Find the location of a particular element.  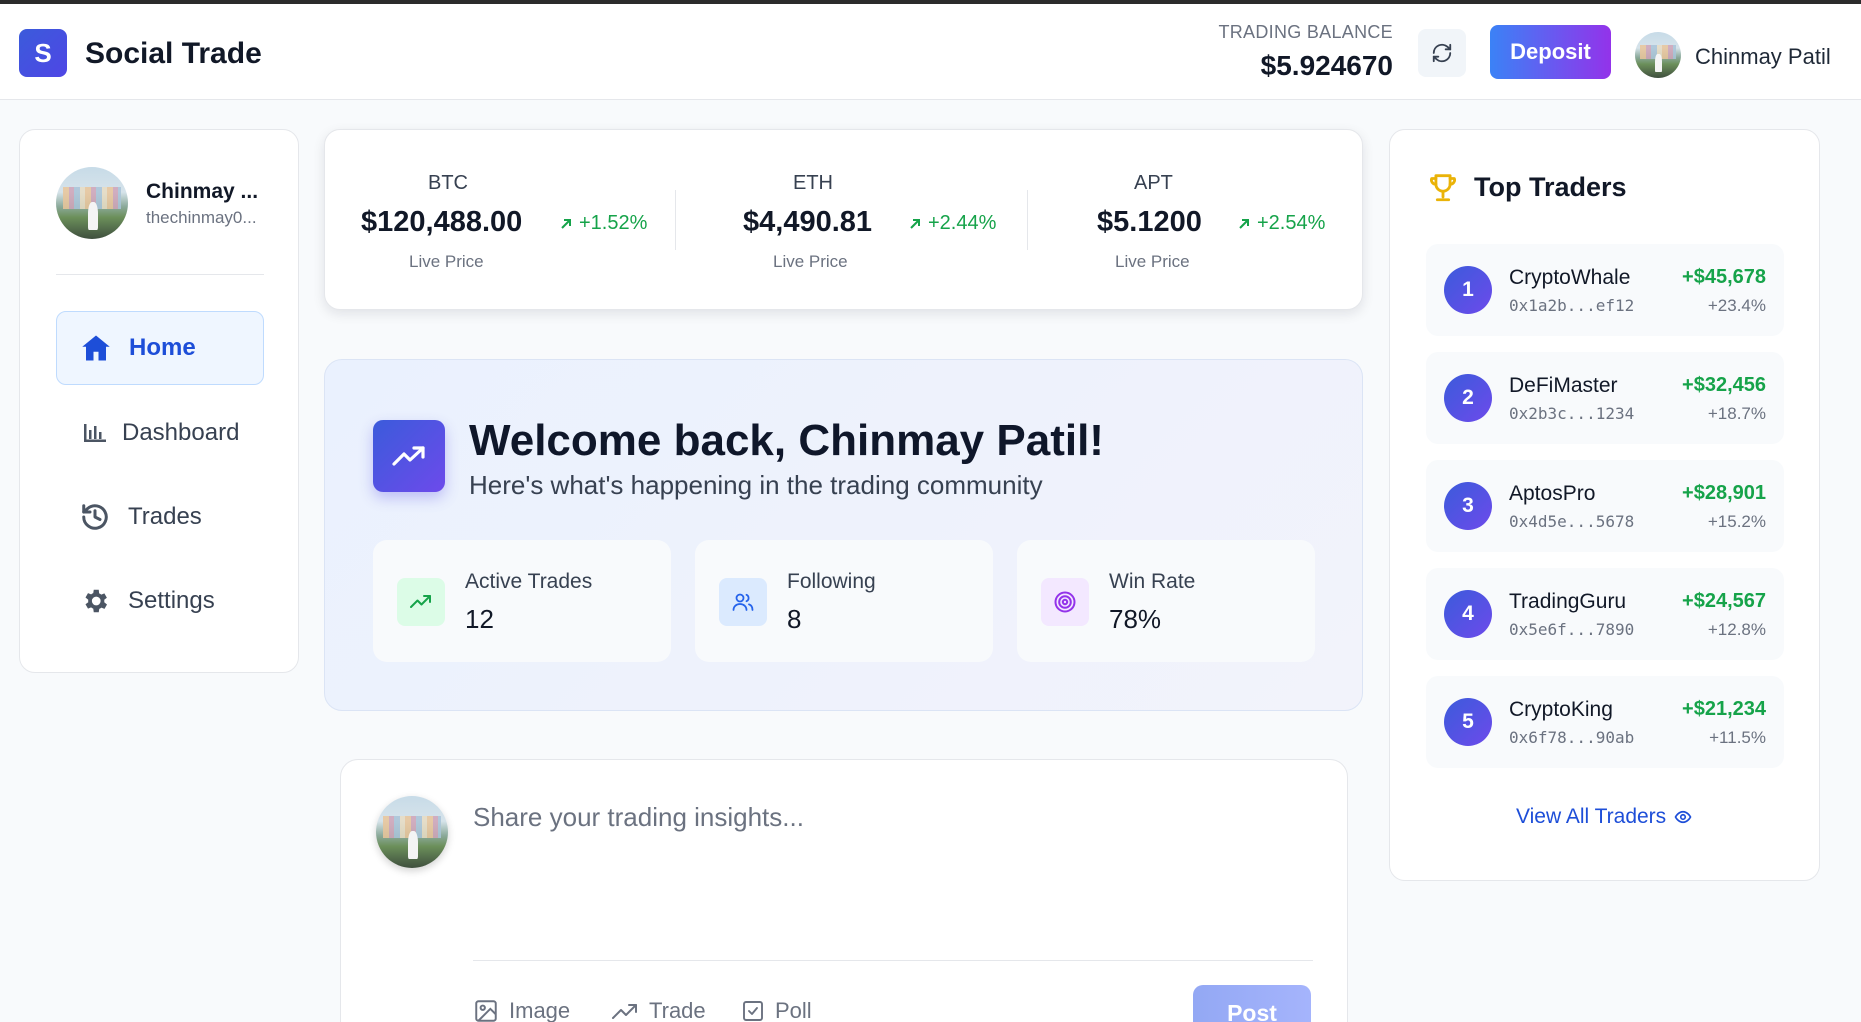

sidebar-item-settings: Settings is located at coordinates (160, 601).